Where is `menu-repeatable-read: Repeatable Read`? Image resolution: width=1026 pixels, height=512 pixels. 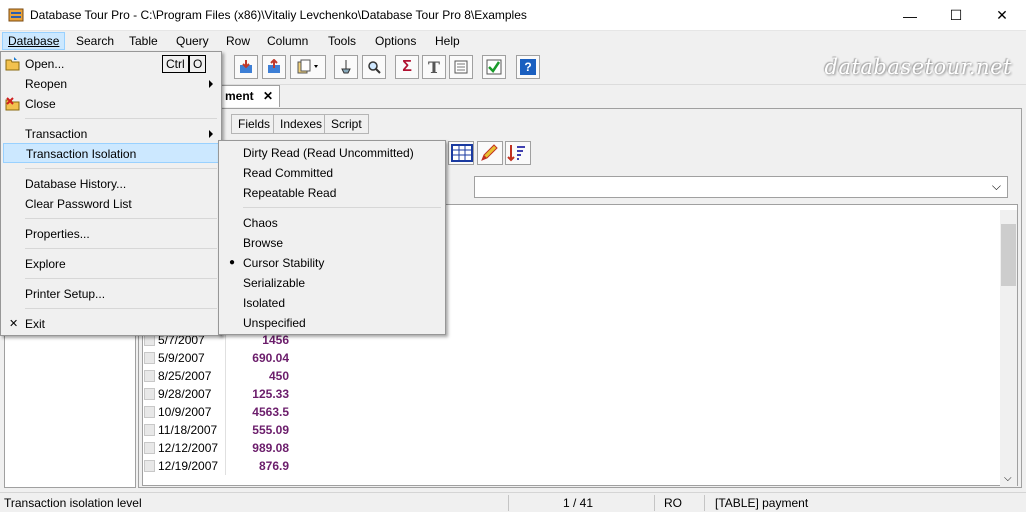 menu-repeatable-read: Repeatable Read is located at coordinates (332, 193).